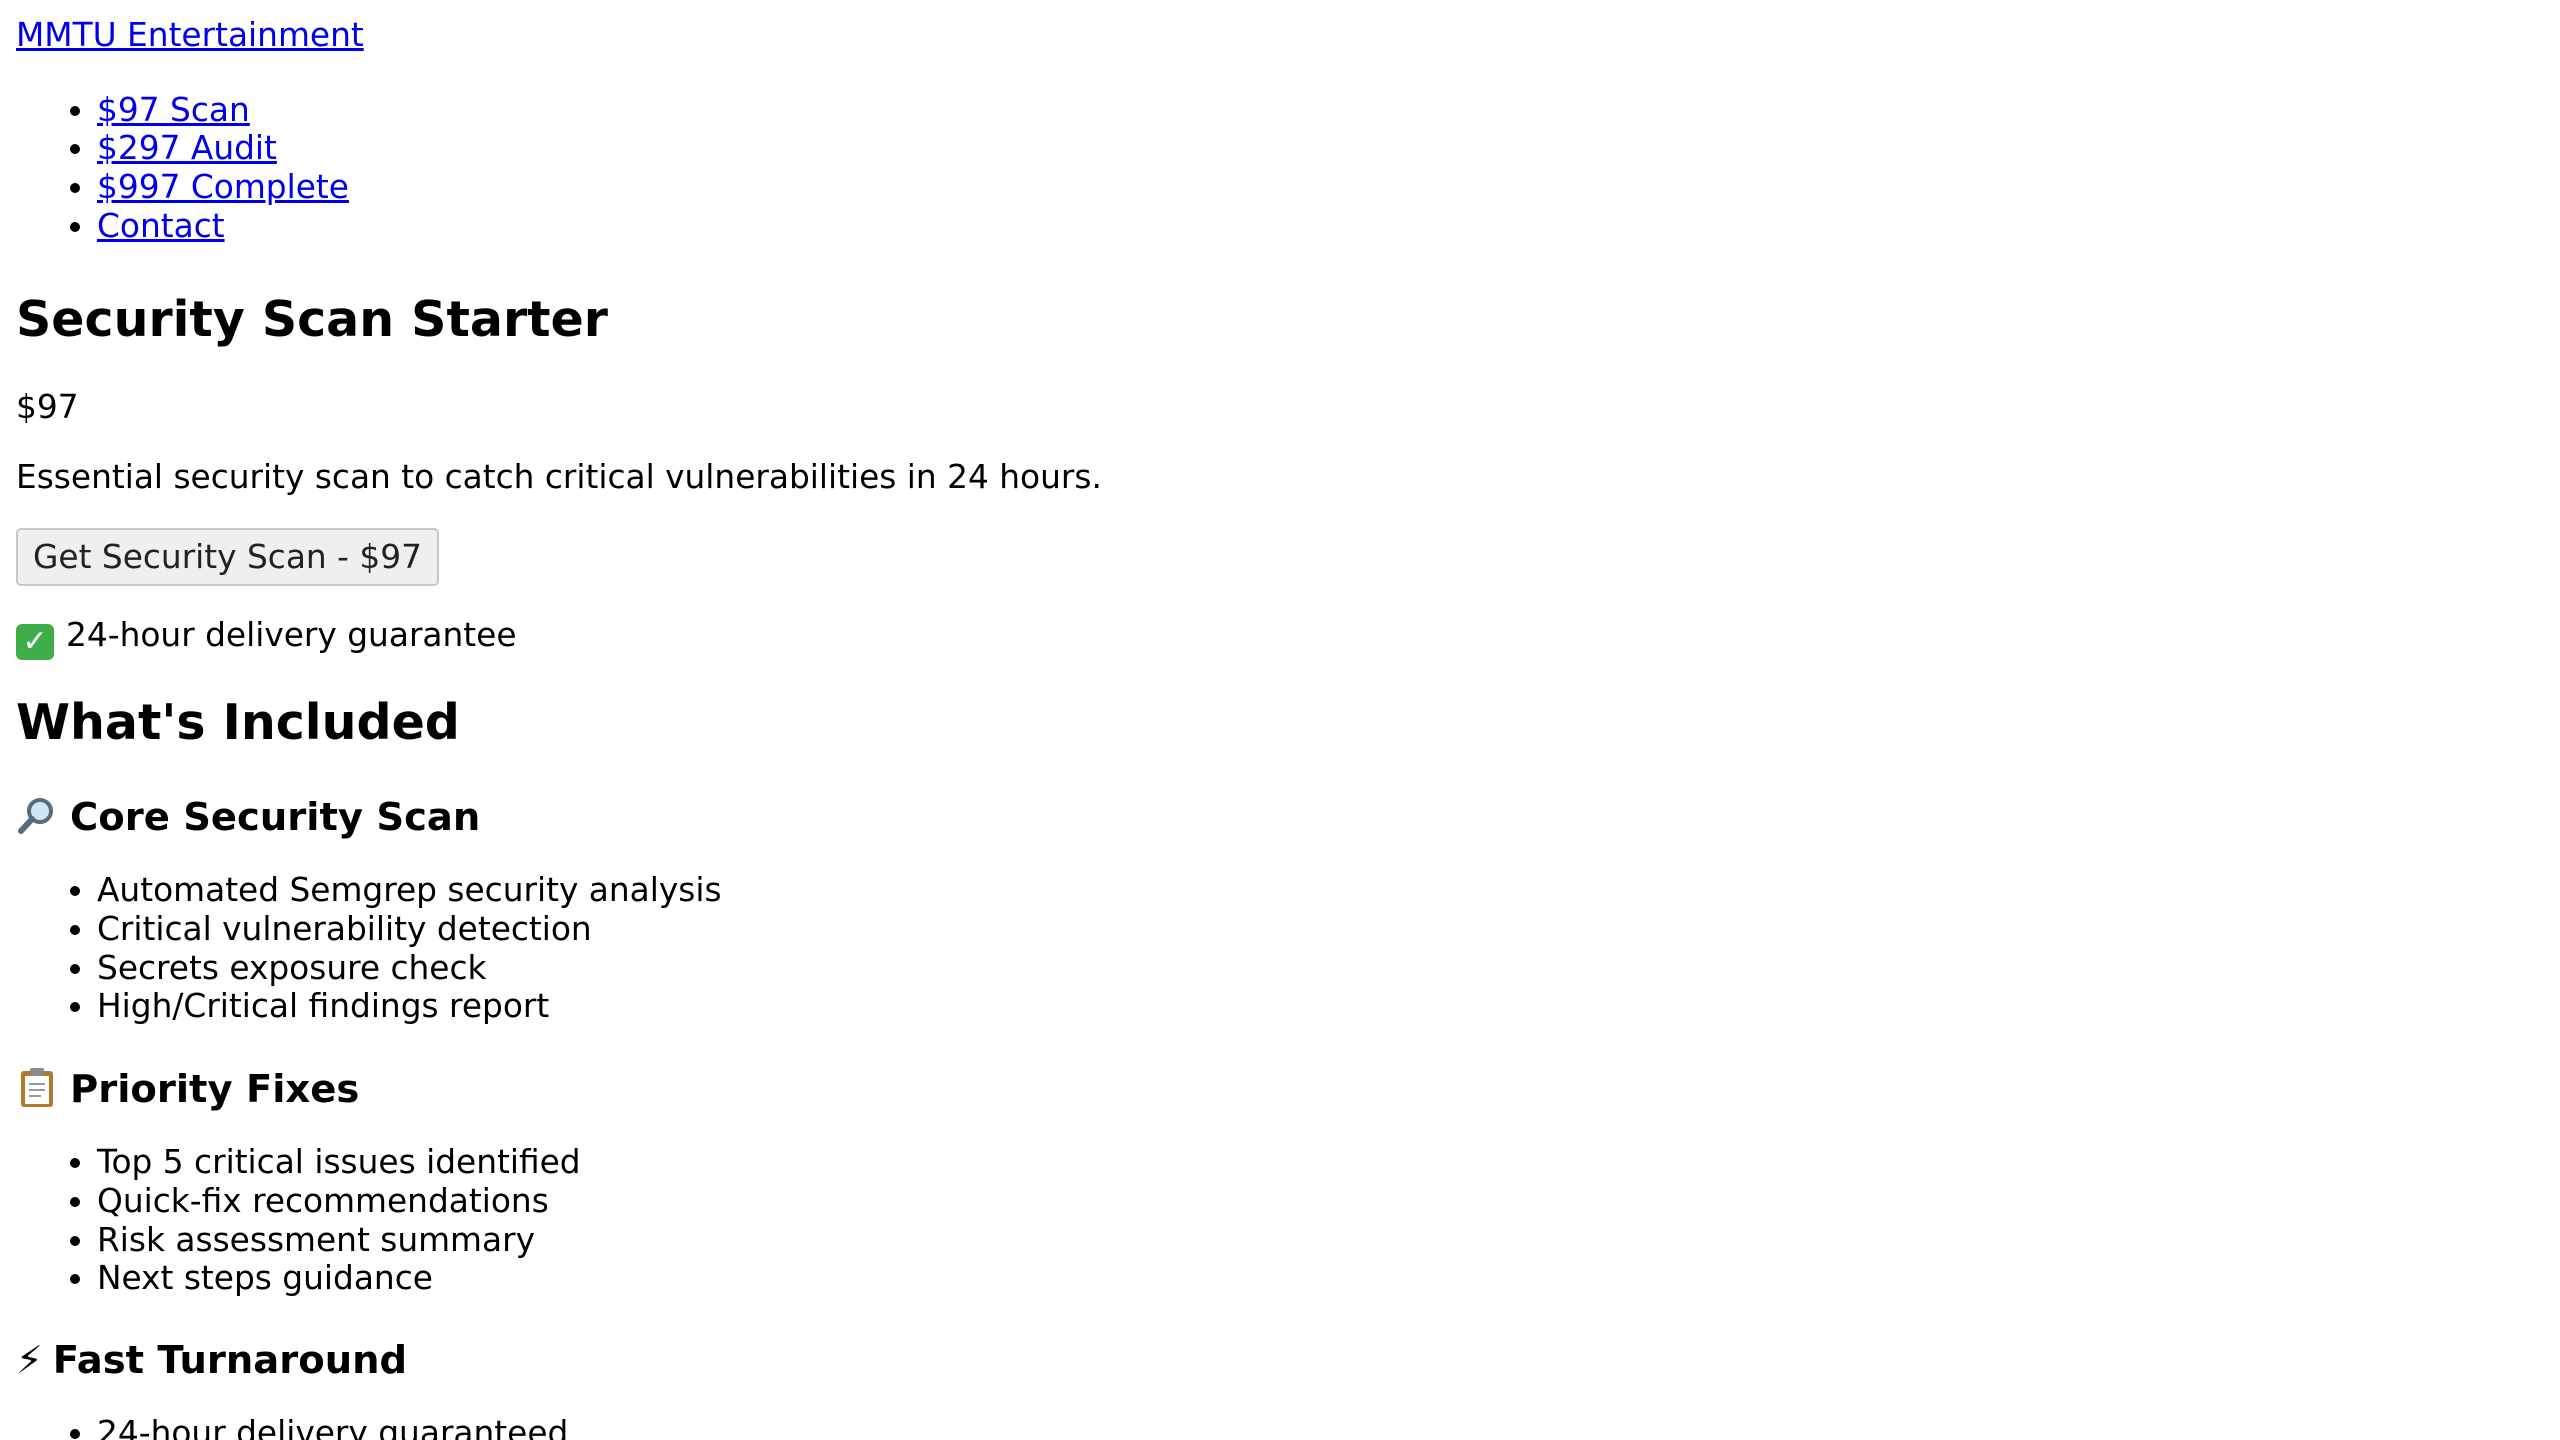  I want to click on guarantee-text: 24-hour delivery guarantee, so click(291, 635).